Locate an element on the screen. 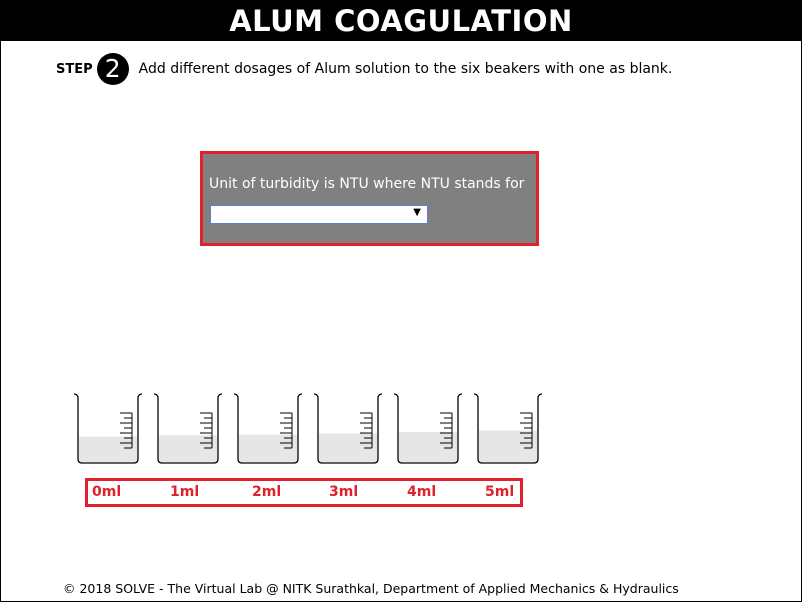 This screenshot has height=602, width=802. dosage-label-0ml: 0ml is located at coordinates (107, 492).